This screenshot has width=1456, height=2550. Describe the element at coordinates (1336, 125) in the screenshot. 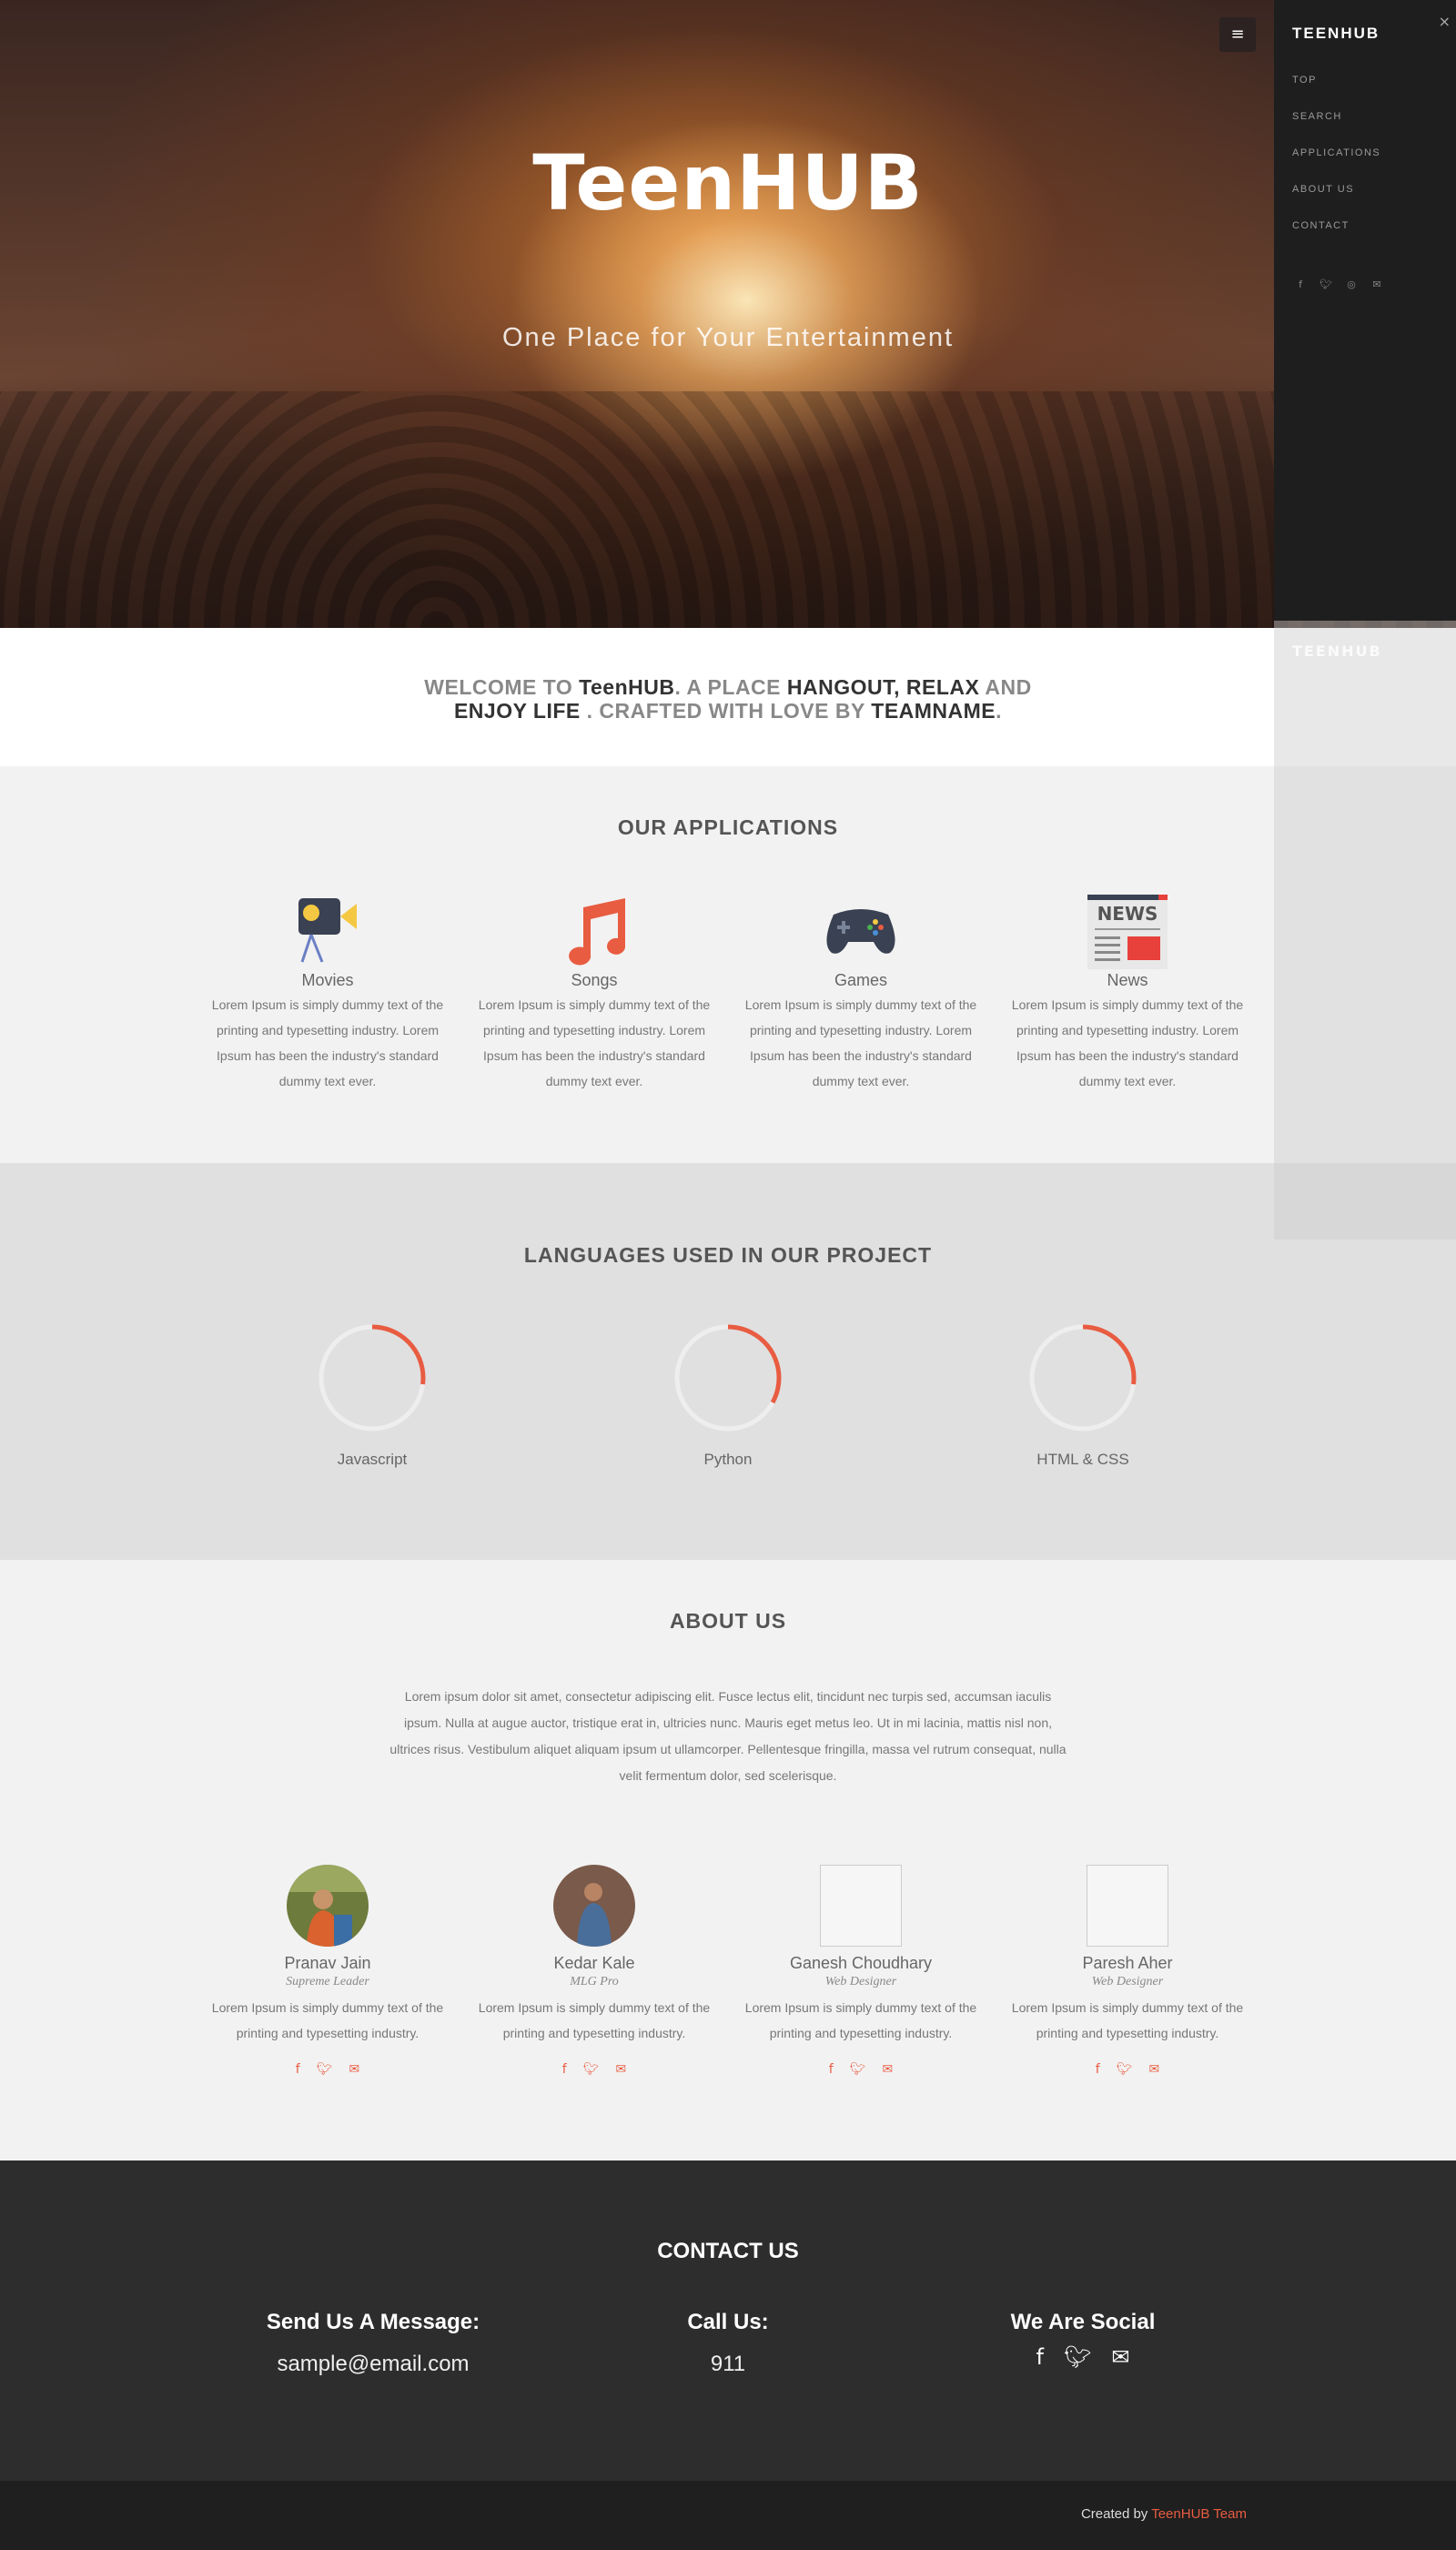

I see `sidebar-item-search: SEARCH` at that location.